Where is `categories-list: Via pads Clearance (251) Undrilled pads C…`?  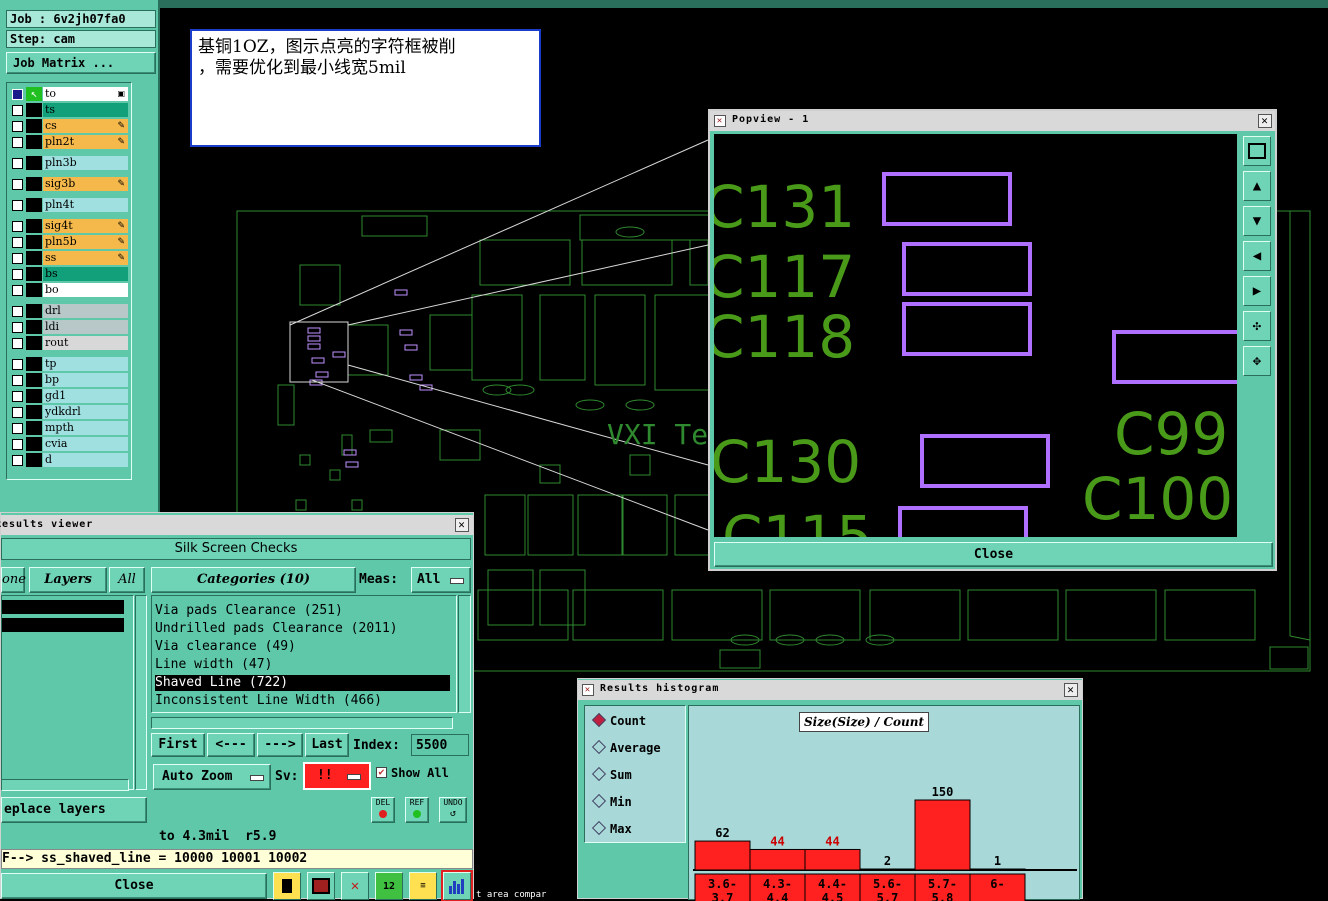 categories-list: Via pads Clearance (251) Undrilled pads C… is located at coordinates (304, 654).